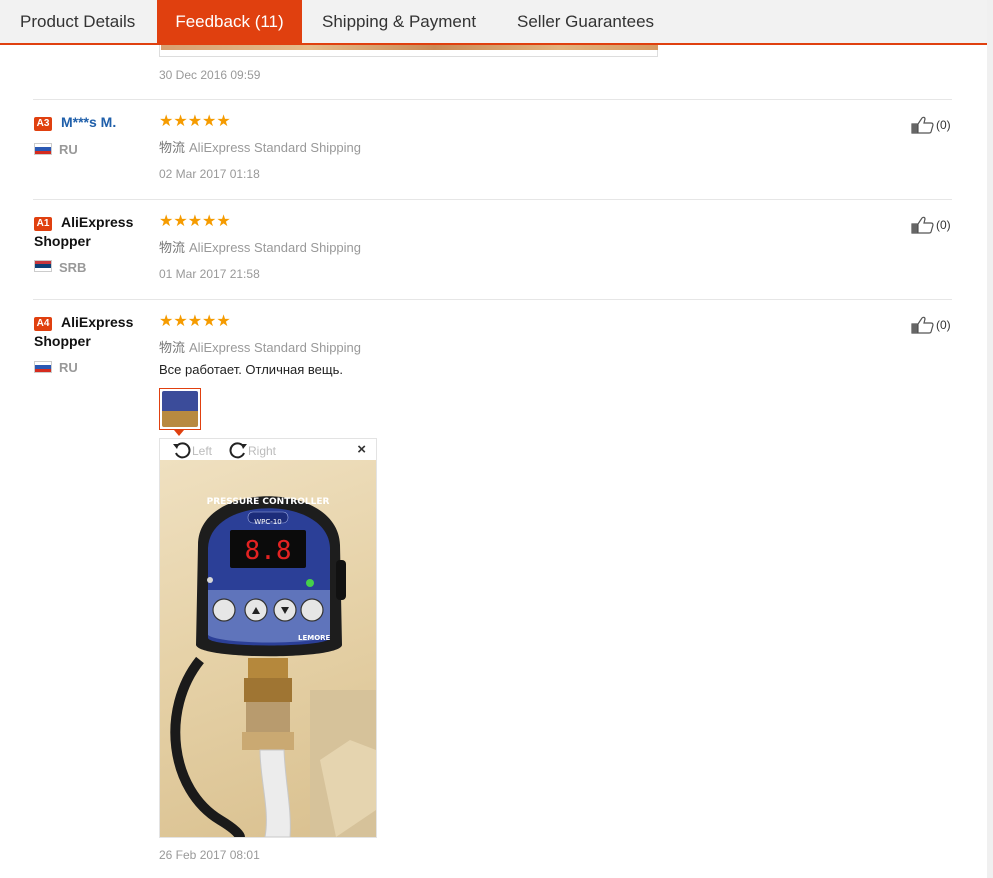 The image size is (993, 878). What do you see at coordinates (229, 21) in the screenshot?
I see `tab-feedback: Feedback (11)` at bounding box center [229, 21].